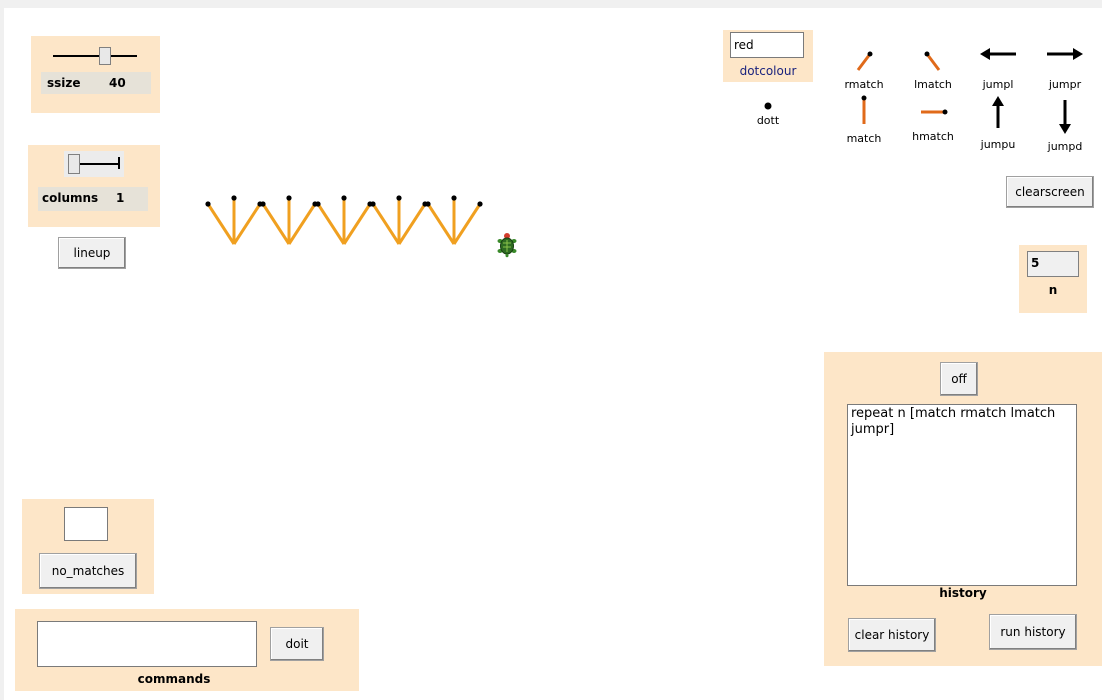 This screenshot has height=700, width=1102. Describe the element at coordinates (507, 245) in the screenshot. I see `turtle-icon` at that location.